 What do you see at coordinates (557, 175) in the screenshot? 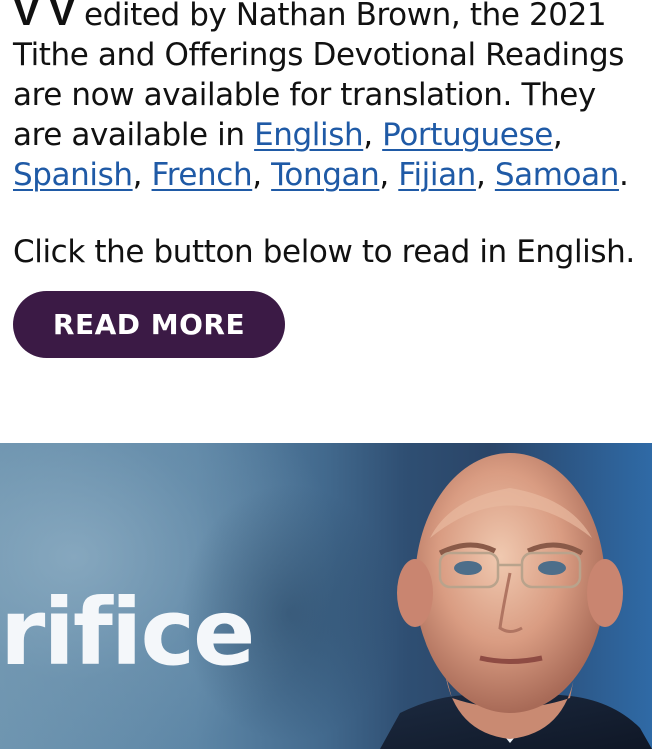
I see `link-samoan: Samoan` at bounding box center [557, 175].